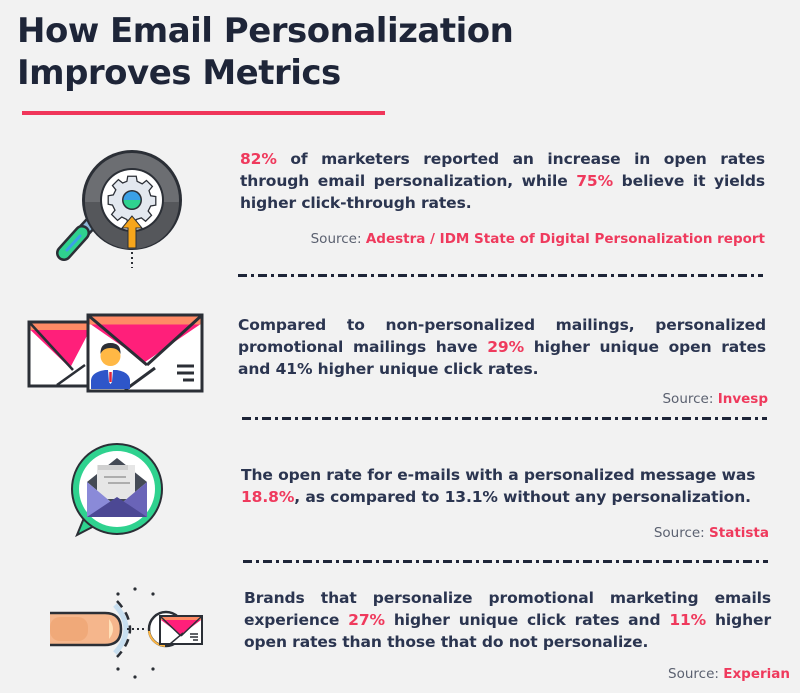 The height and width of the screenshot is (693, 800). What do you see at coordinates (115, 353) in the screenshot?
I see `personalized-envelopes-icon` at bounding box center [115, 353].